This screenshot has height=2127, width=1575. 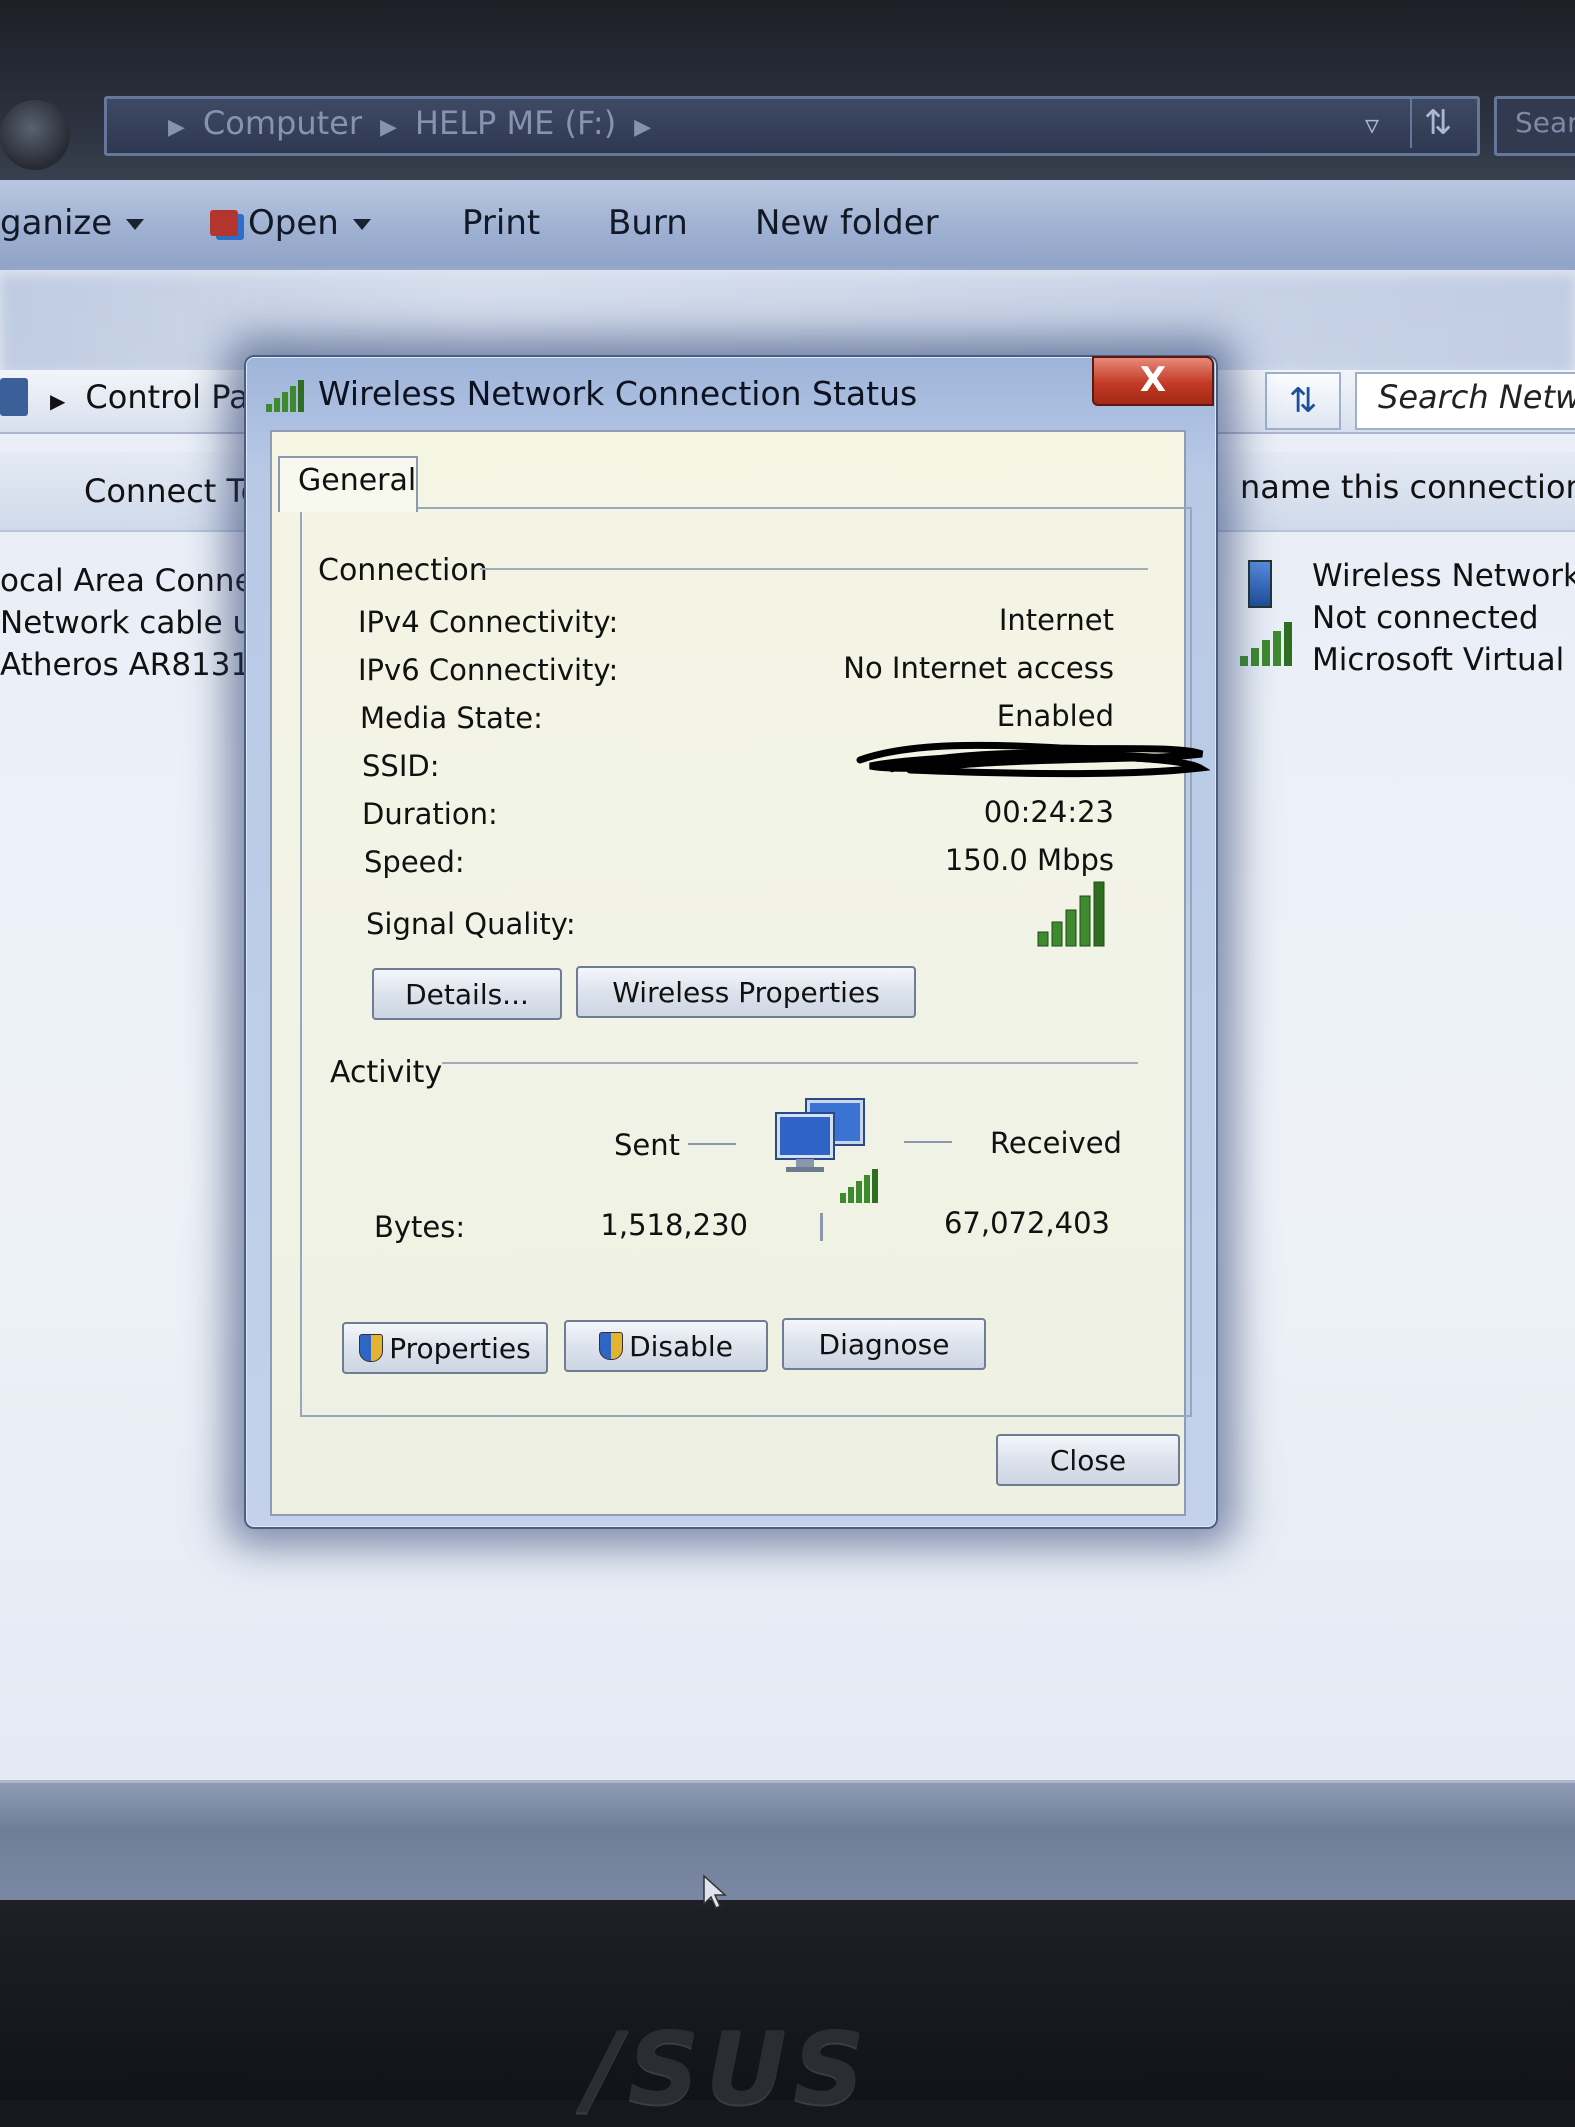 I want to click on bytes-received-value: 67,072,403, so click(x=1026, y=1223).